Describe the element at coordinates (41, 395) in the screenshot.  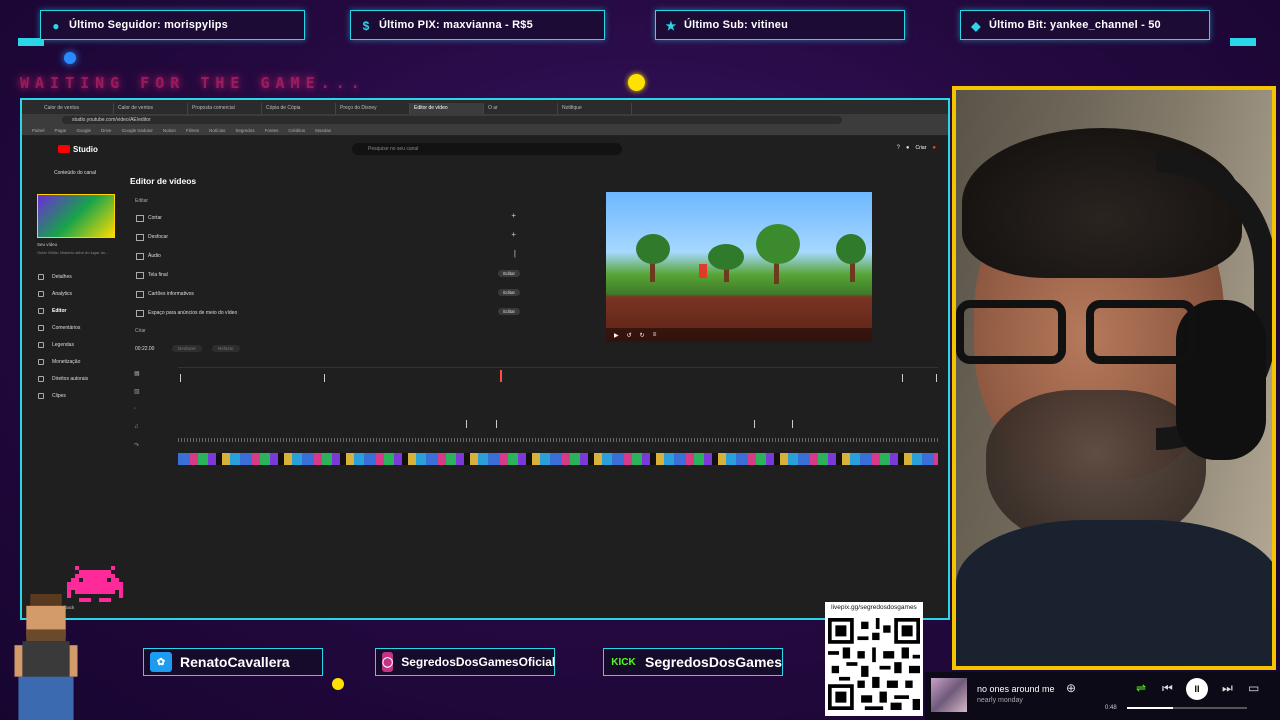
I see `scissors-icon` at that location.